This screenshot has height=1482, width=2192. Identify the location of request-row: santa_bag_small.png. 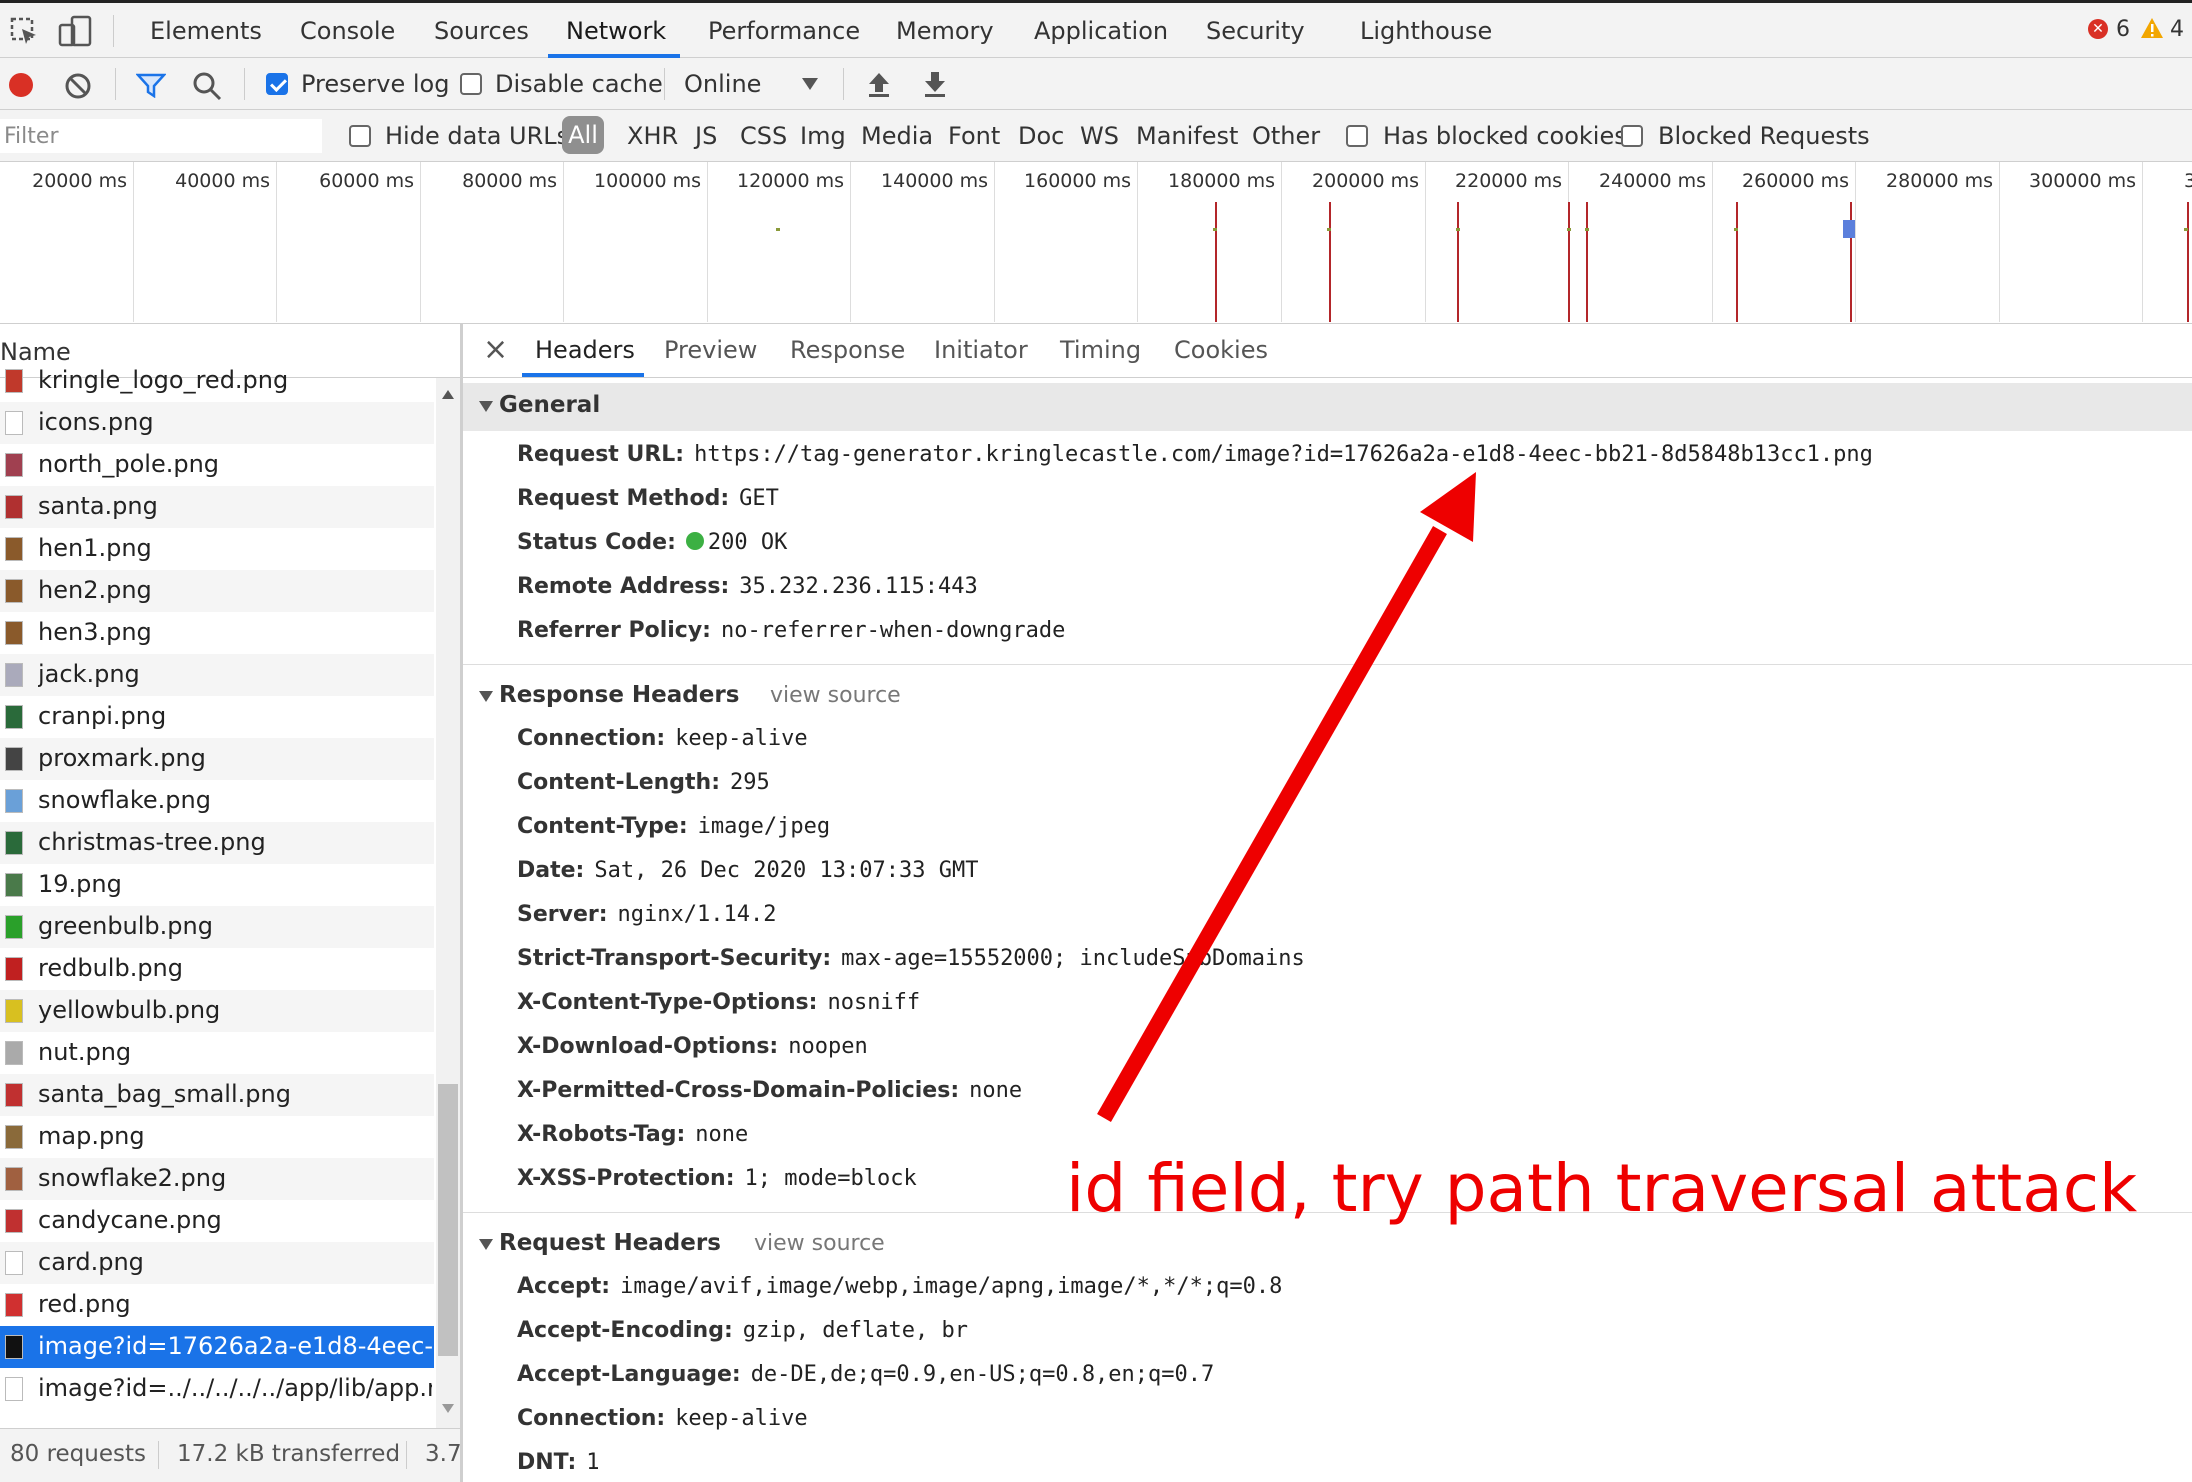
(217, 1095).